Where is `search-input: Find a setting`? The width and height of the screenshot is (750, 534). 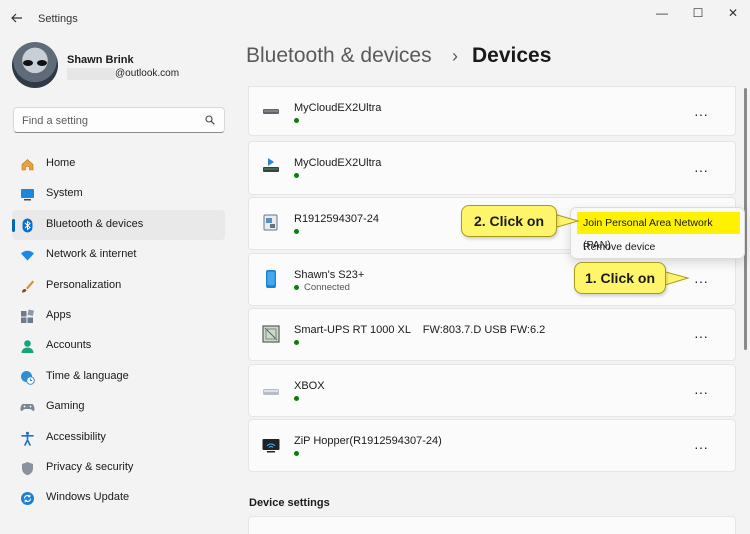 search-input: Find a setting is located at coordinates (119, 120).